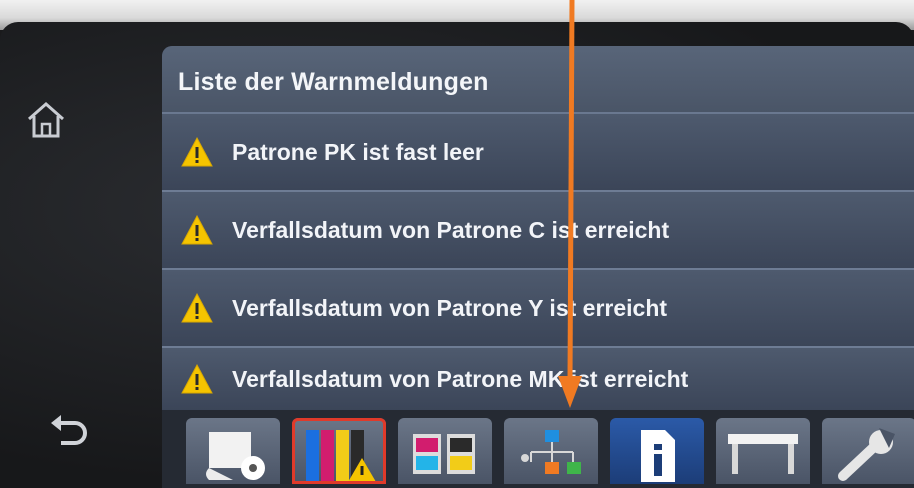 The image size is (914, 488). Describe the element at coordinates (763, 454) in the screenshot. I see `printer-platen-icon` at that location.